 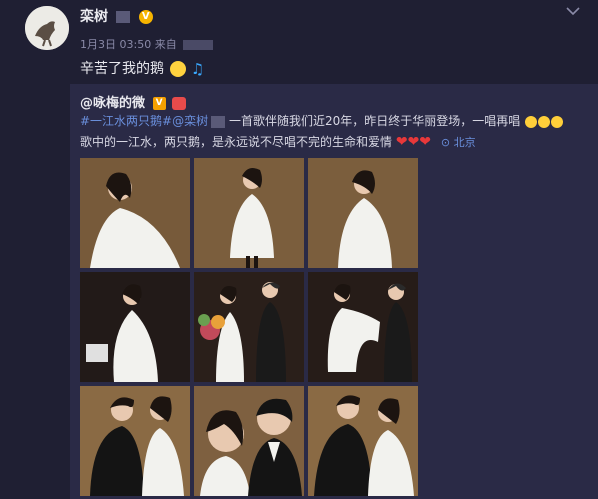 I want to click on music-note-icon: ♫, so click(x=197, y=69).